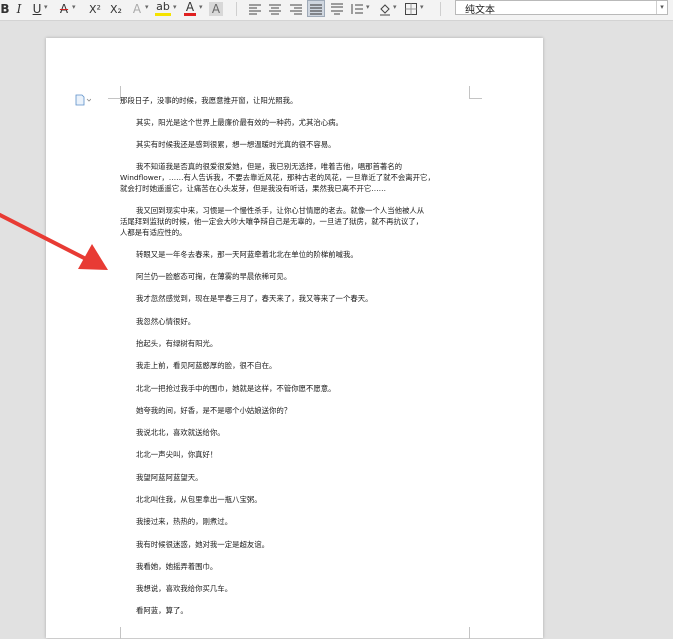  What do you see at coordinates (116, 9) in the screenshot?
I see `subscript-button: X₂` at bounding box center [116, 9].